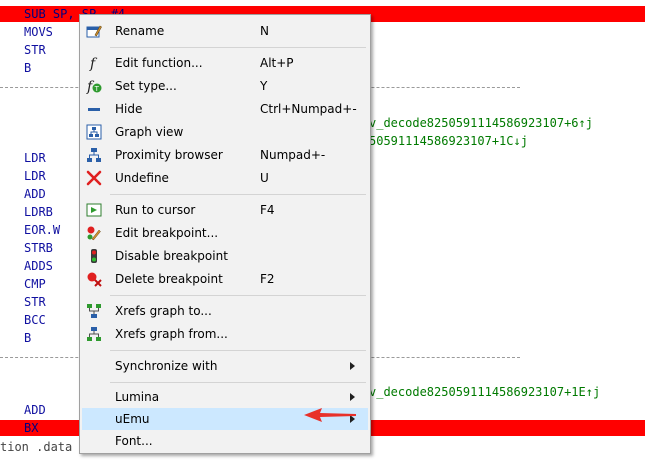 The image size is (645, 468). Describe the element at coordinates (149, 132) in the screenshot. I see `menu-item-label: Graph view` at that location.